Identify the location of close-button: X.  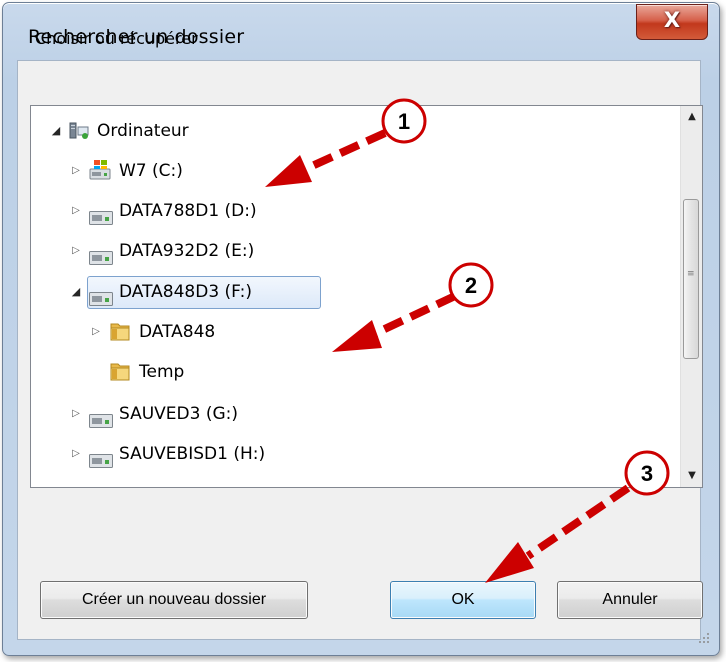
(672, 22).